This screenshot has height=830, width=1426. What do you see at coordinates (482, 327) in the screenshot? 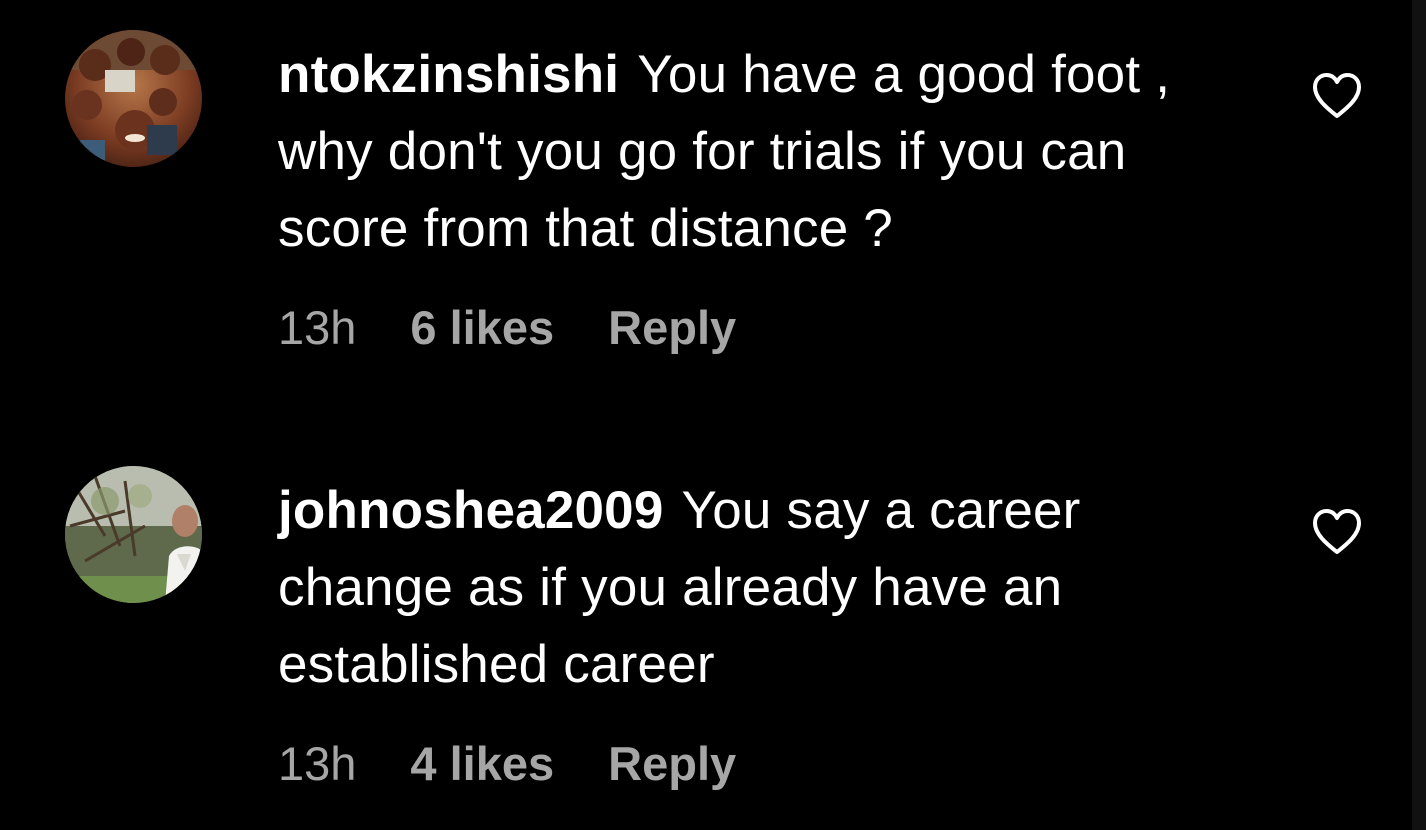
I see `comment-likes-count: 6 likes` at bounding box center [482, 327].